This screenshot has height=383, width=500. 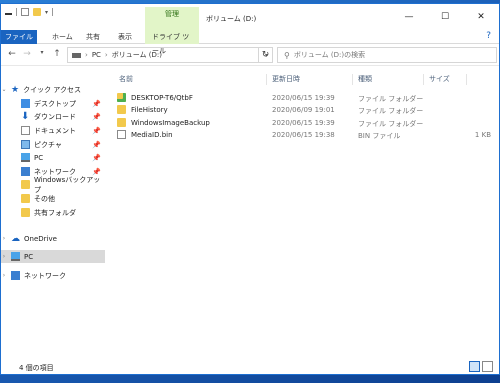 I want to click on column-header-name: 名前, so click(x=126, y=80).